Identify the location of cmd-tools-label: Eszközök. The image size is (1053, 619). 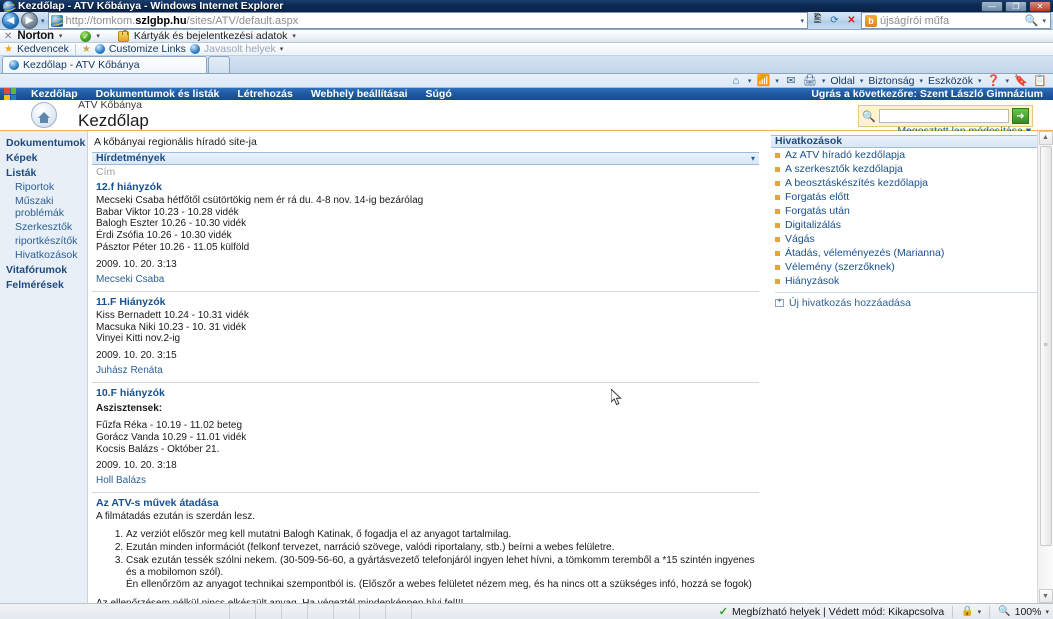
(950, 81).